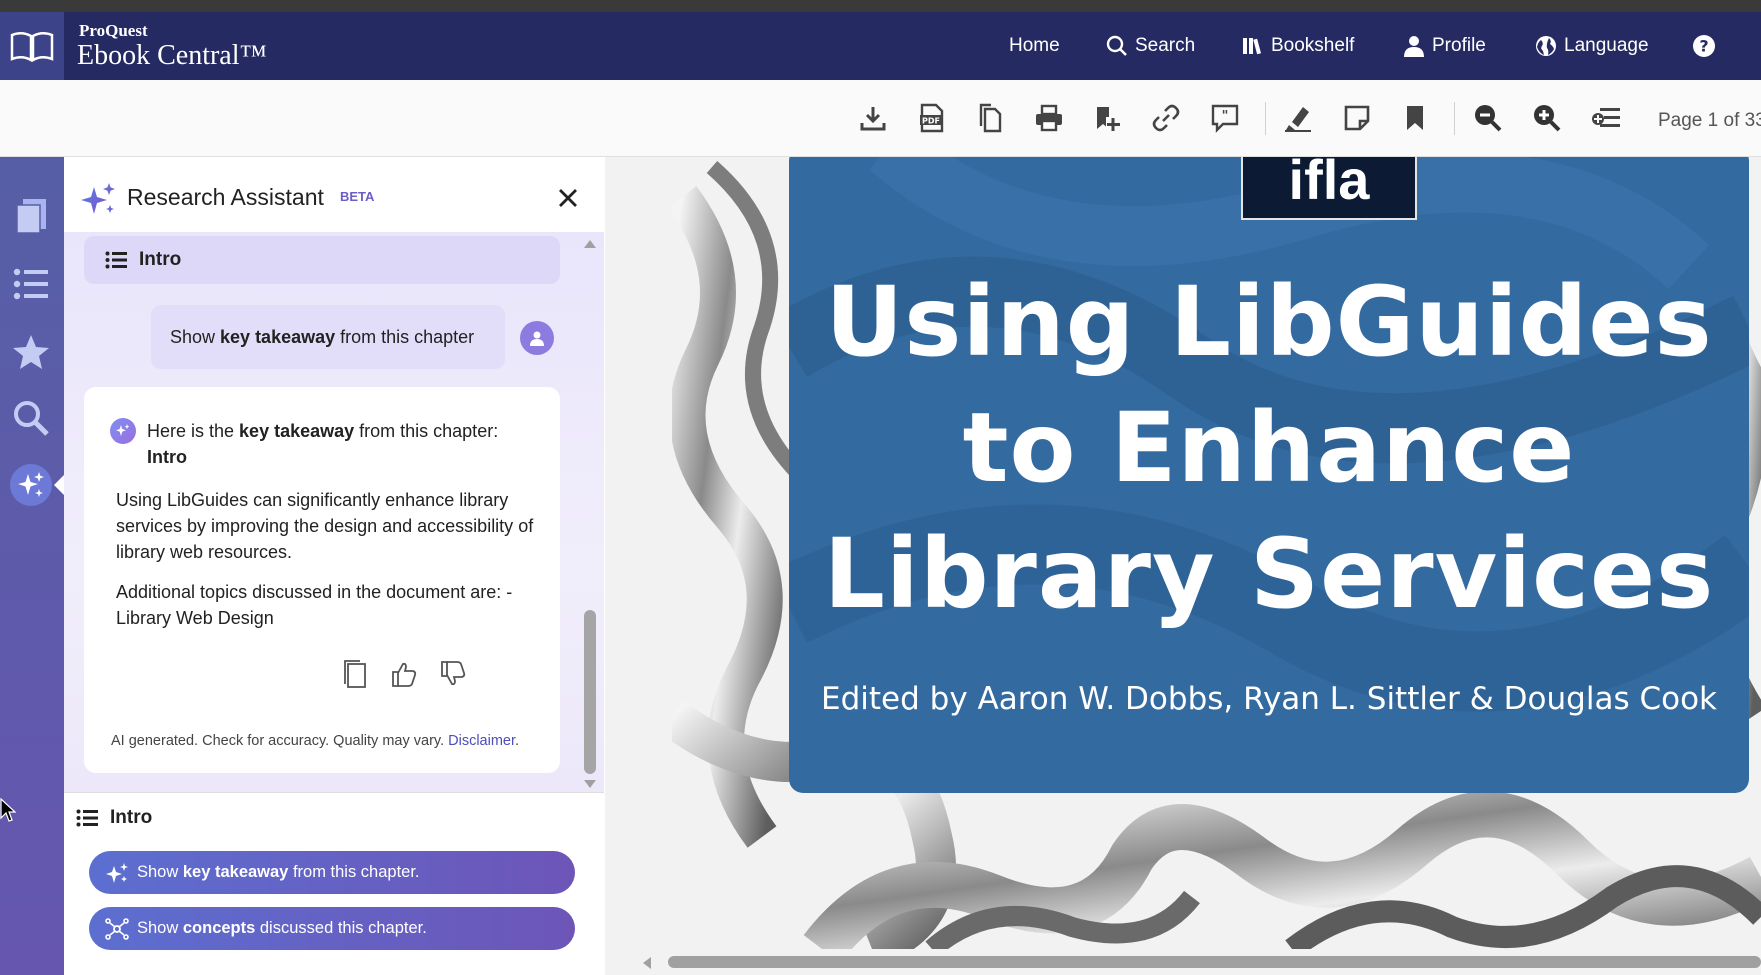 The width and height of the screenshot is (1761, 975). I want to click on close-panel-button, so click(568, 198).